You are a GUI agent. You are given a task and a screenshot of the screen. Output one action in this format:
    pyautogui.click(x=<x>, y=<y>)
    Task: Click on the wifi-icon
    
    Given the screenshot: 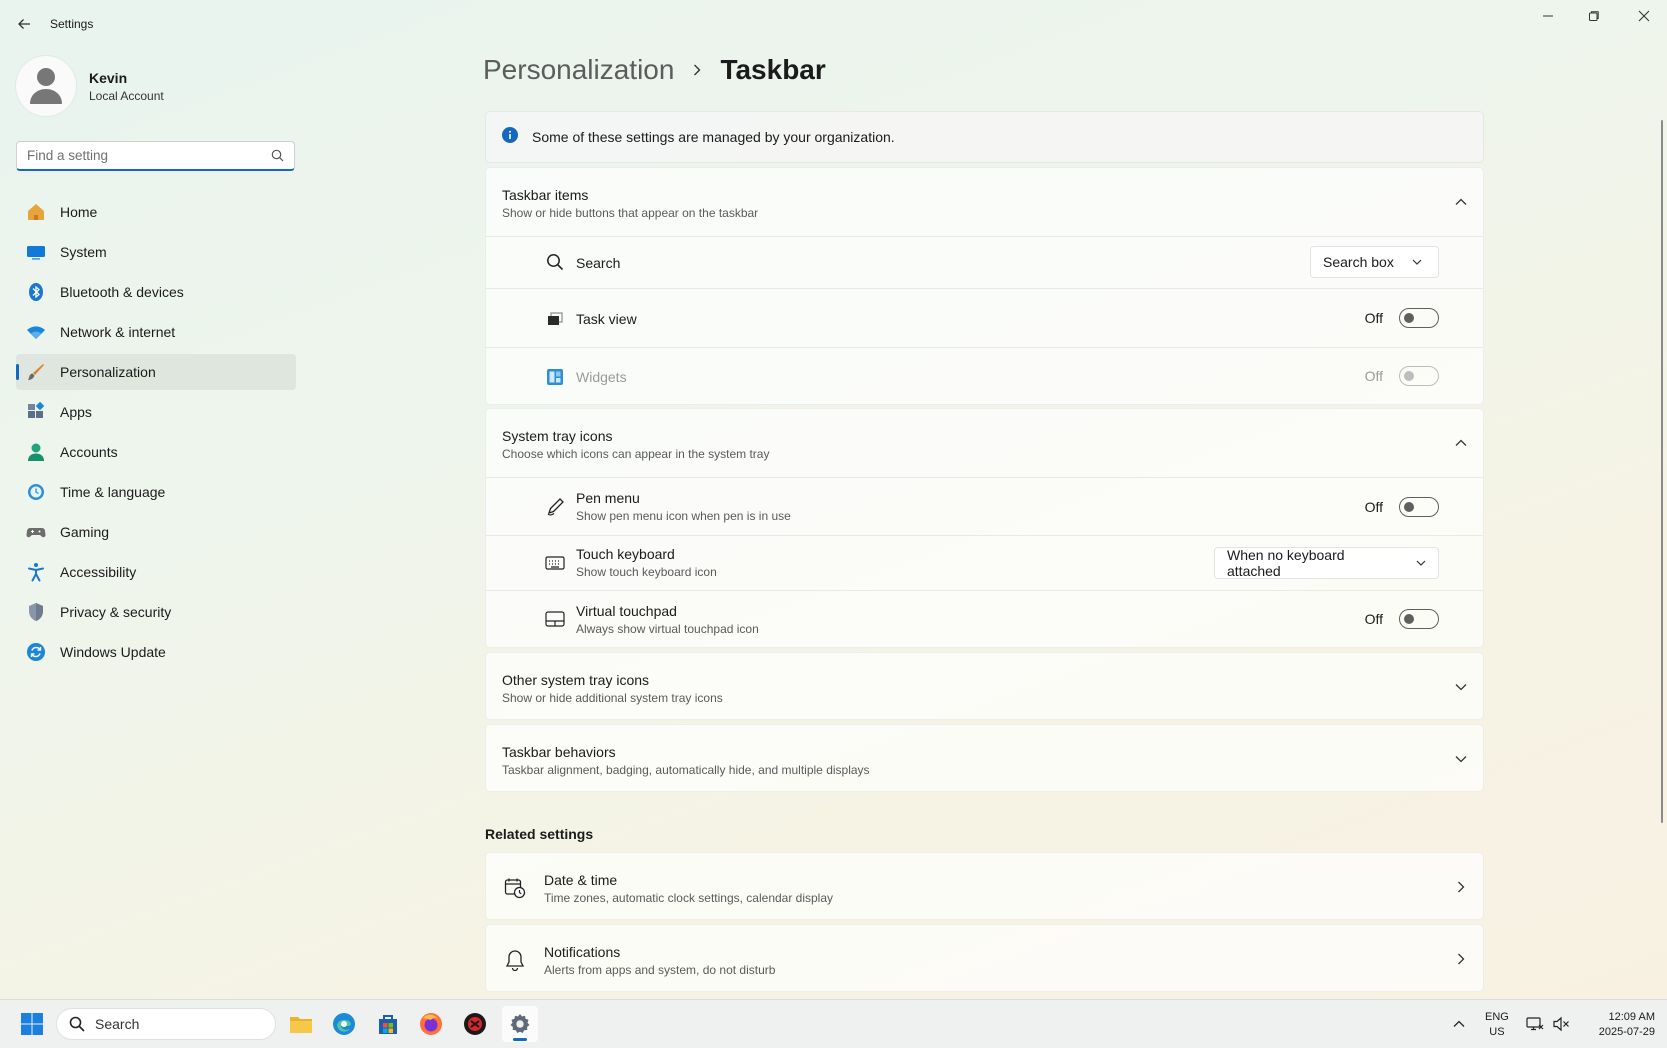 What is the action you would take?
    pyautogui.click(x=36, y=332)
    